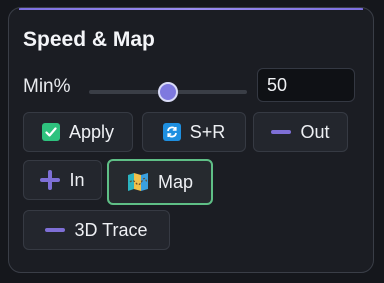  Describe the element at coordinates (50, 180) in the screenshot. I see `plus-icon` at that location.